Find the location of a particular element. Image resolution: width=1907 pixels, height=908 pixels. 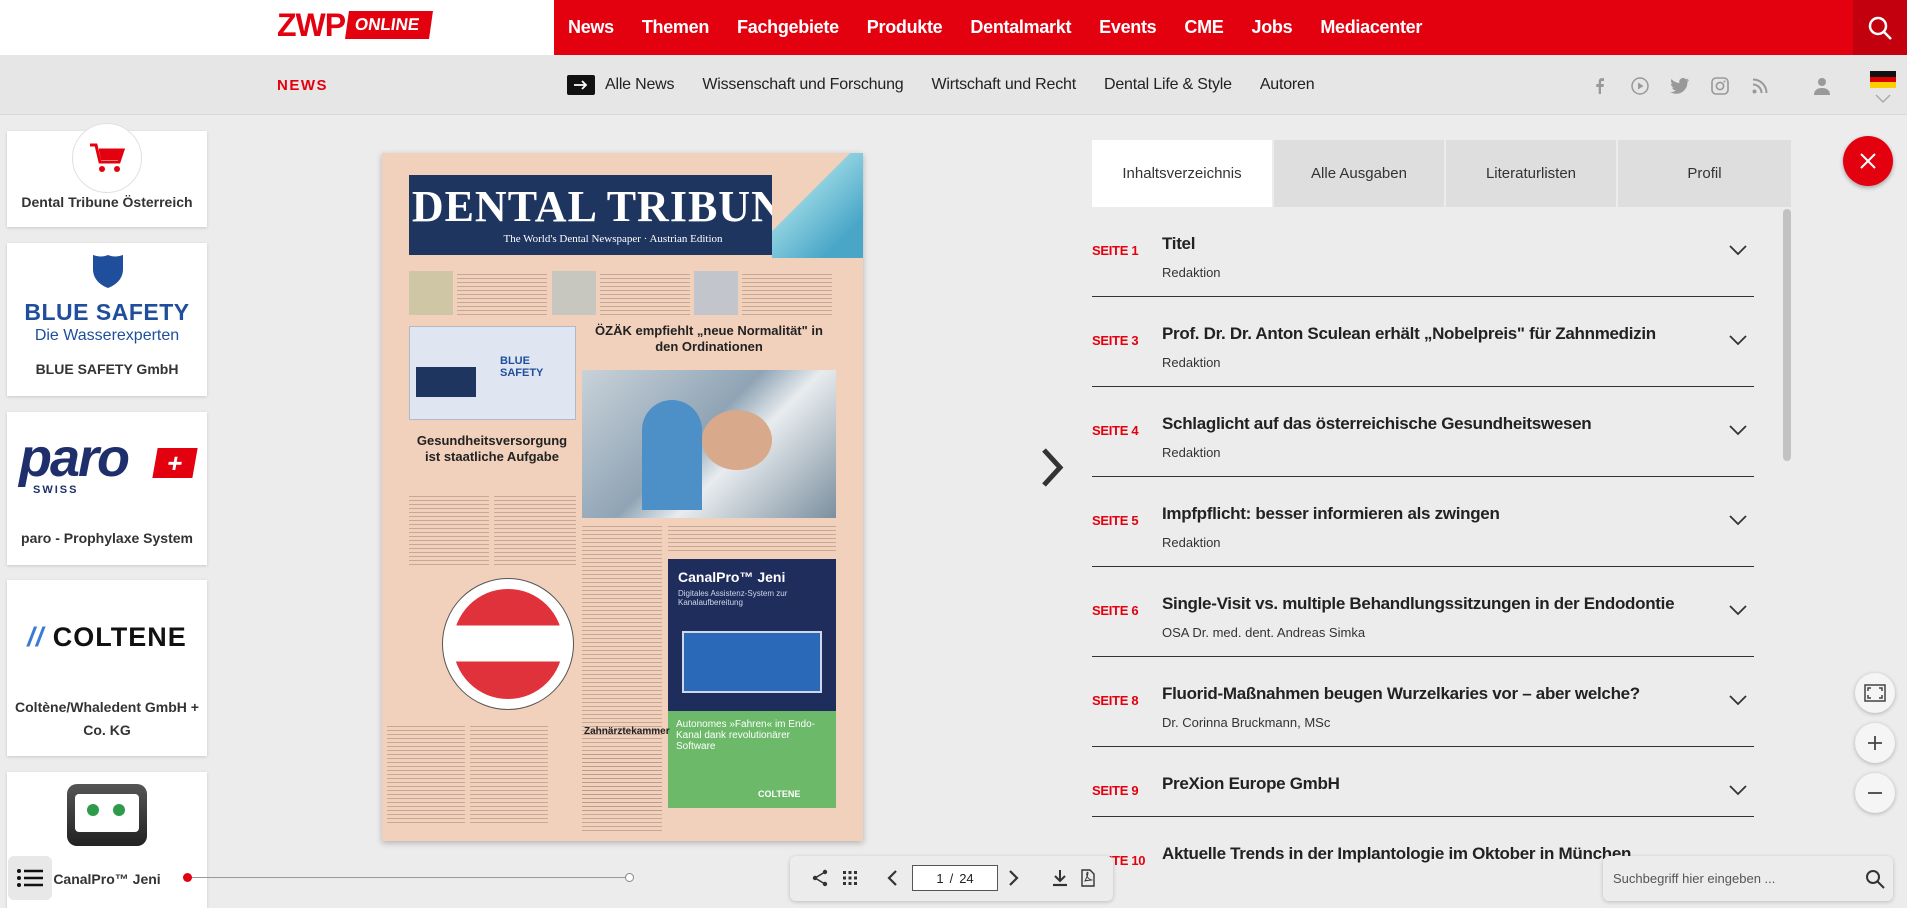

list-menu-icon is located at coordinates (30, 878).